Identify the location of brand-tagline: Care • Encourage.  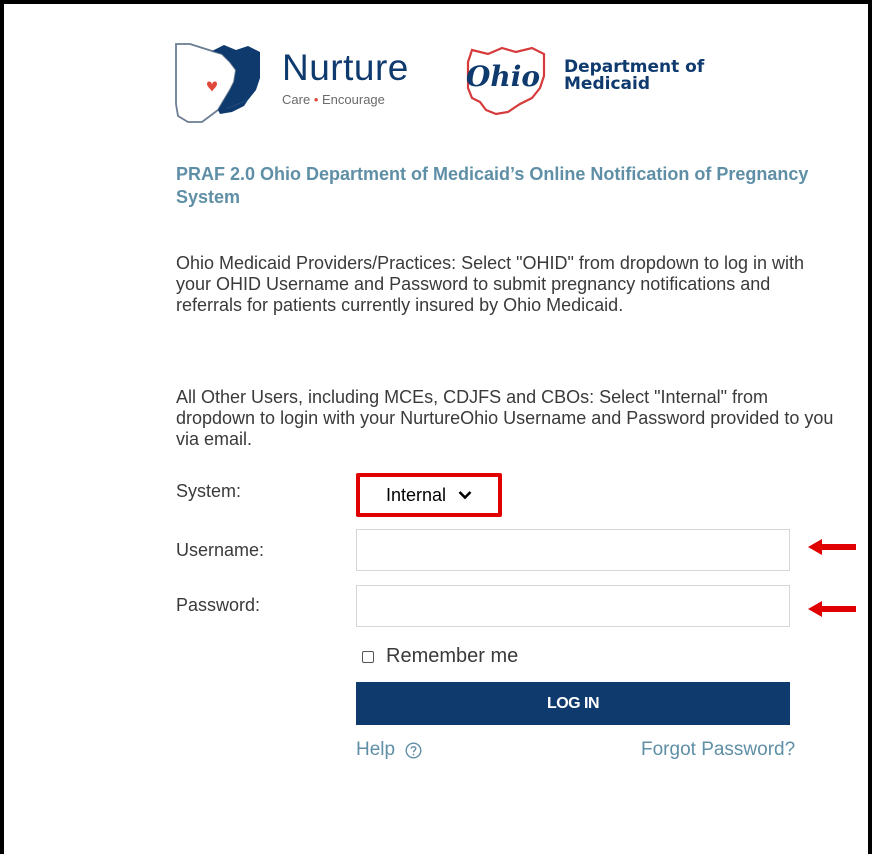
(333, 99).